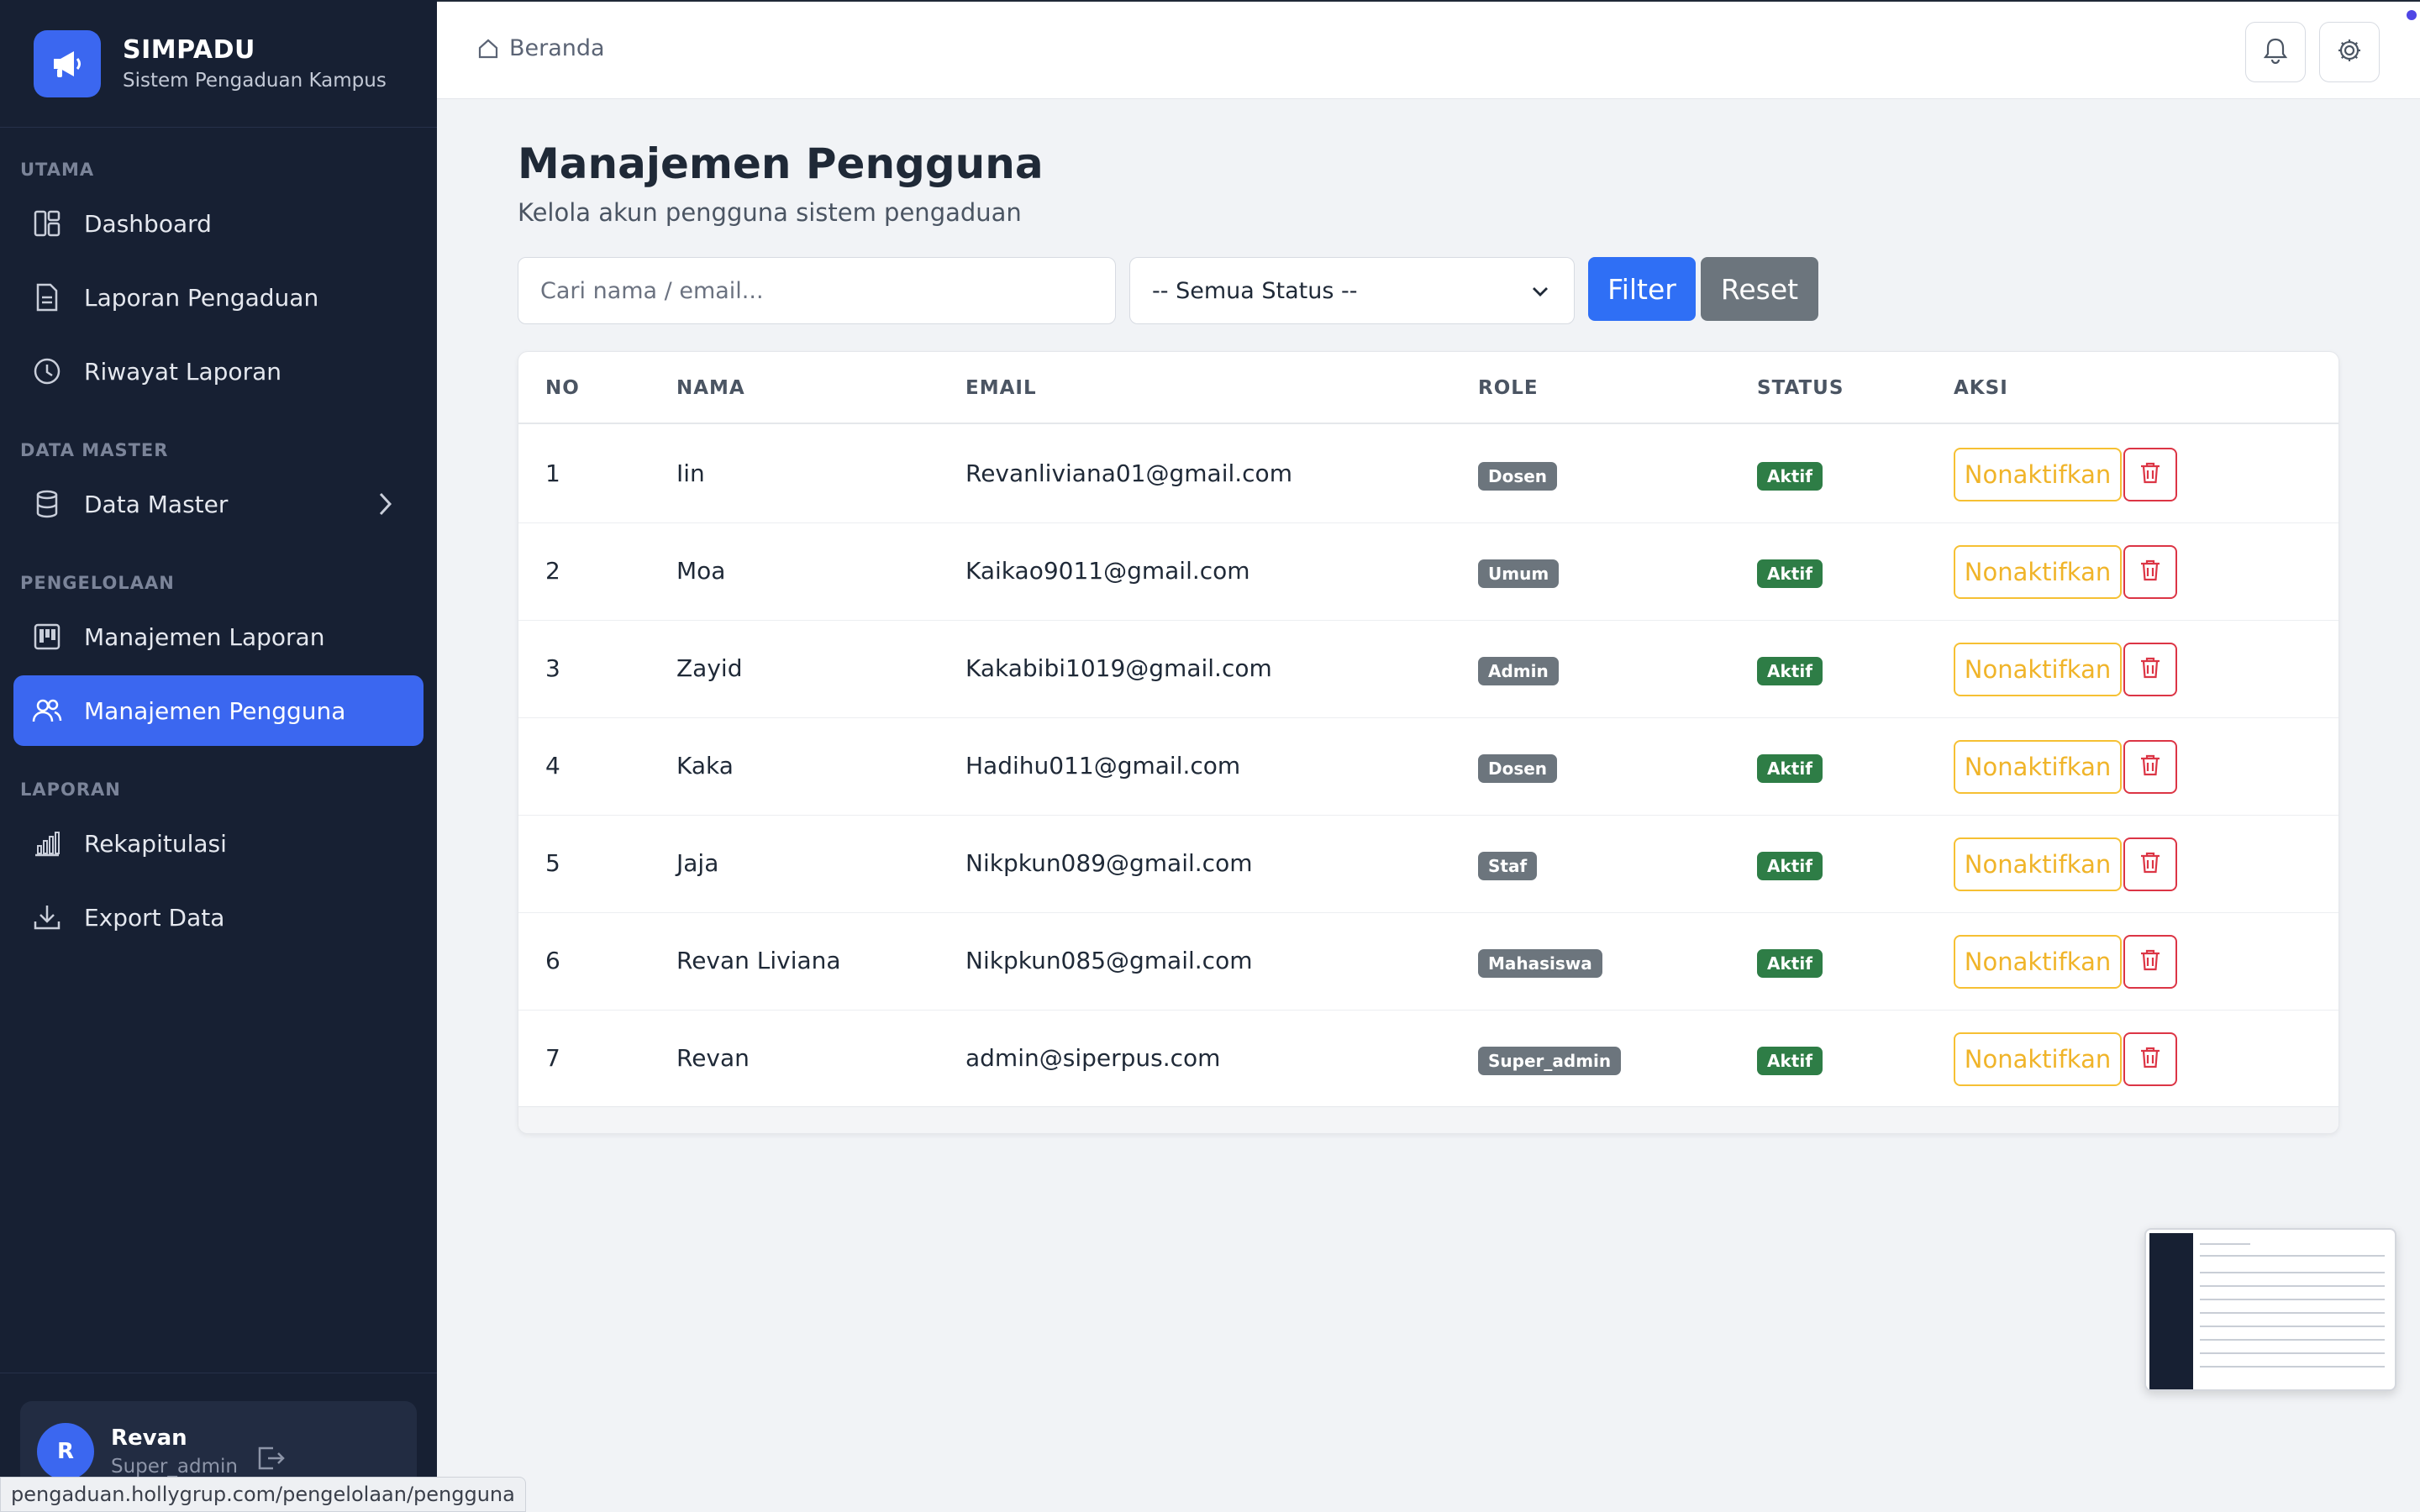 This screenshot has width=2420, height=1512. What do you see at coordinates (1759, 289) in the screenshot?
I see `reset-button: Reset` at bounding box center [1759, 289].